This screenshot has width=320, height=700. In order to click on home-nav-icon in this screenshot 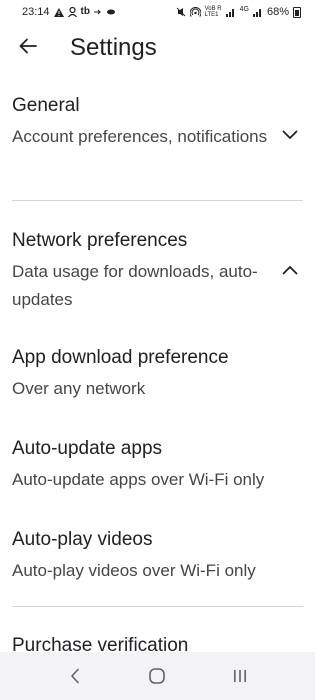, I will do `click(157, 676)`.